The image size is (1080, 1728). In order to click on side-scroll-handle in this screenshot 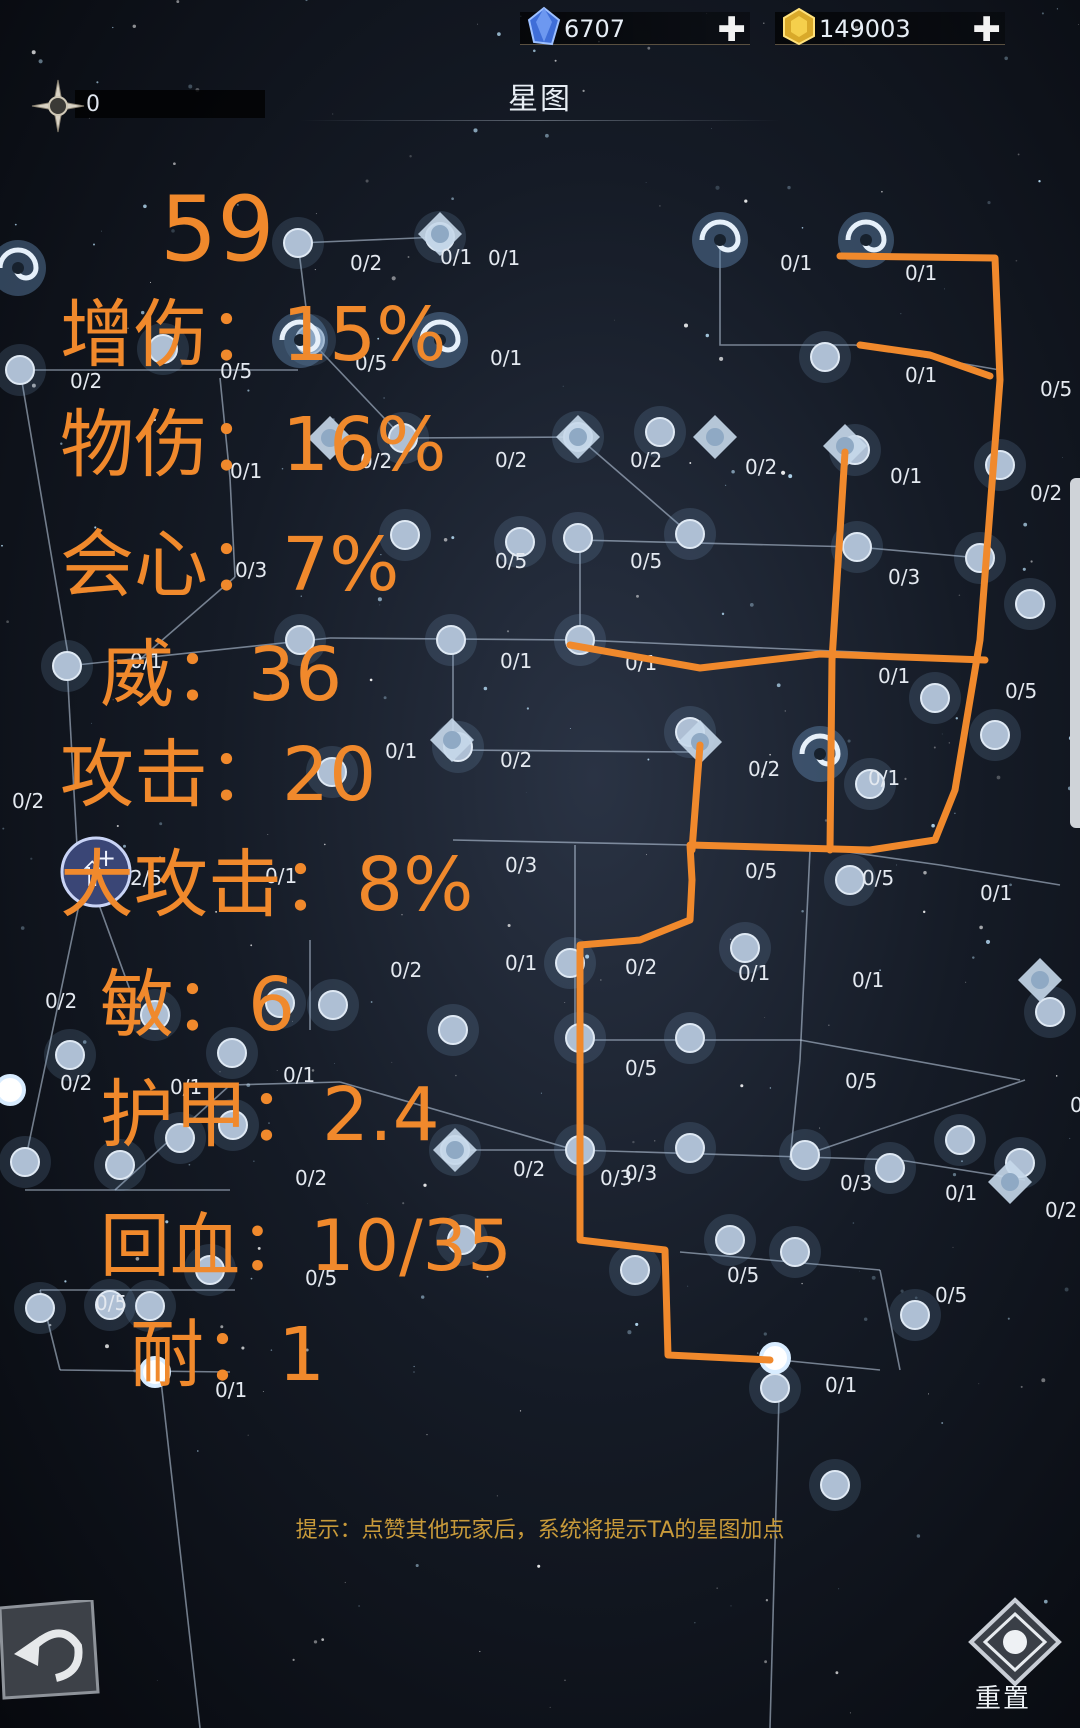, I will do `click(1075, 653)`.